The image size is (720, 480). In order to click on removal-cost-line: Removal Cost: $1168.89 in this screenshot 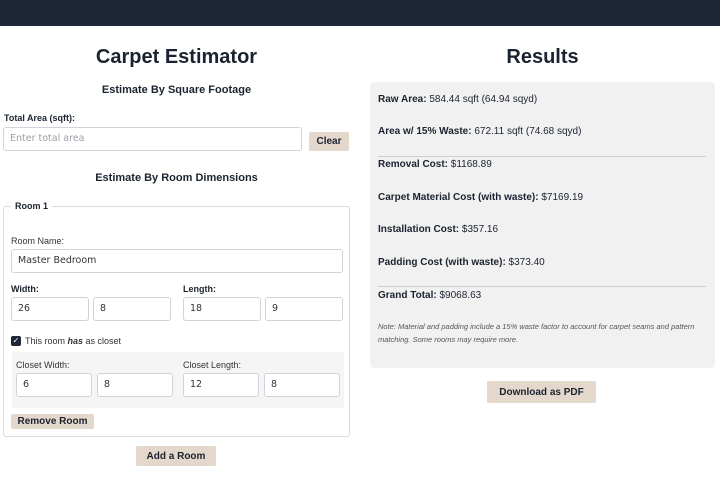, I will do `click(435, 164)`.